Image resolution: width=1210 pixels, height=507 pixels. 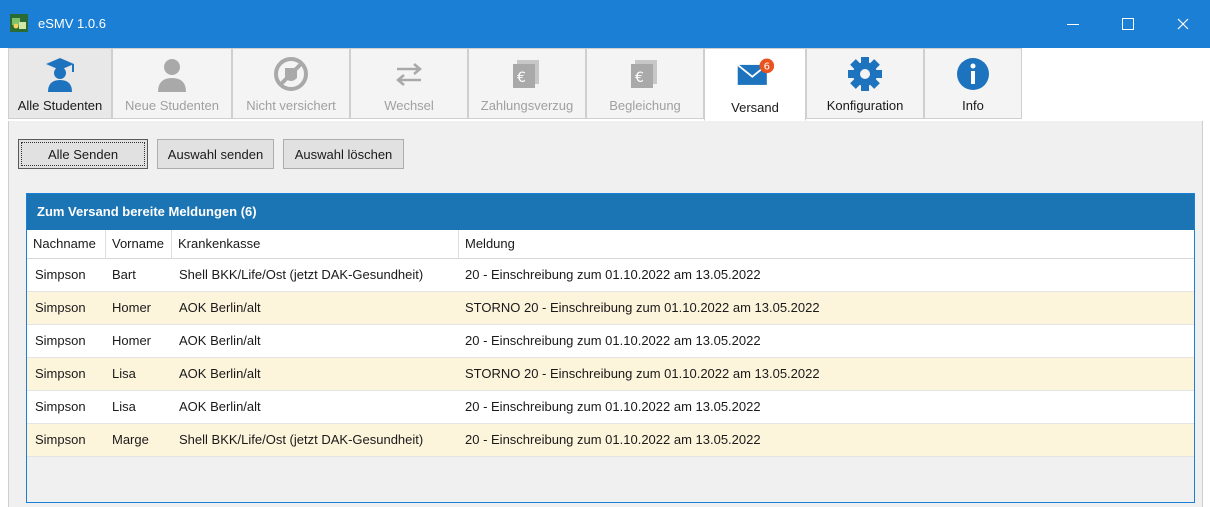 What do you see at coordinates (60, 105) in the screenshot?
I see `tab-label: Alle Studenten` at bounding box center [60, 105].